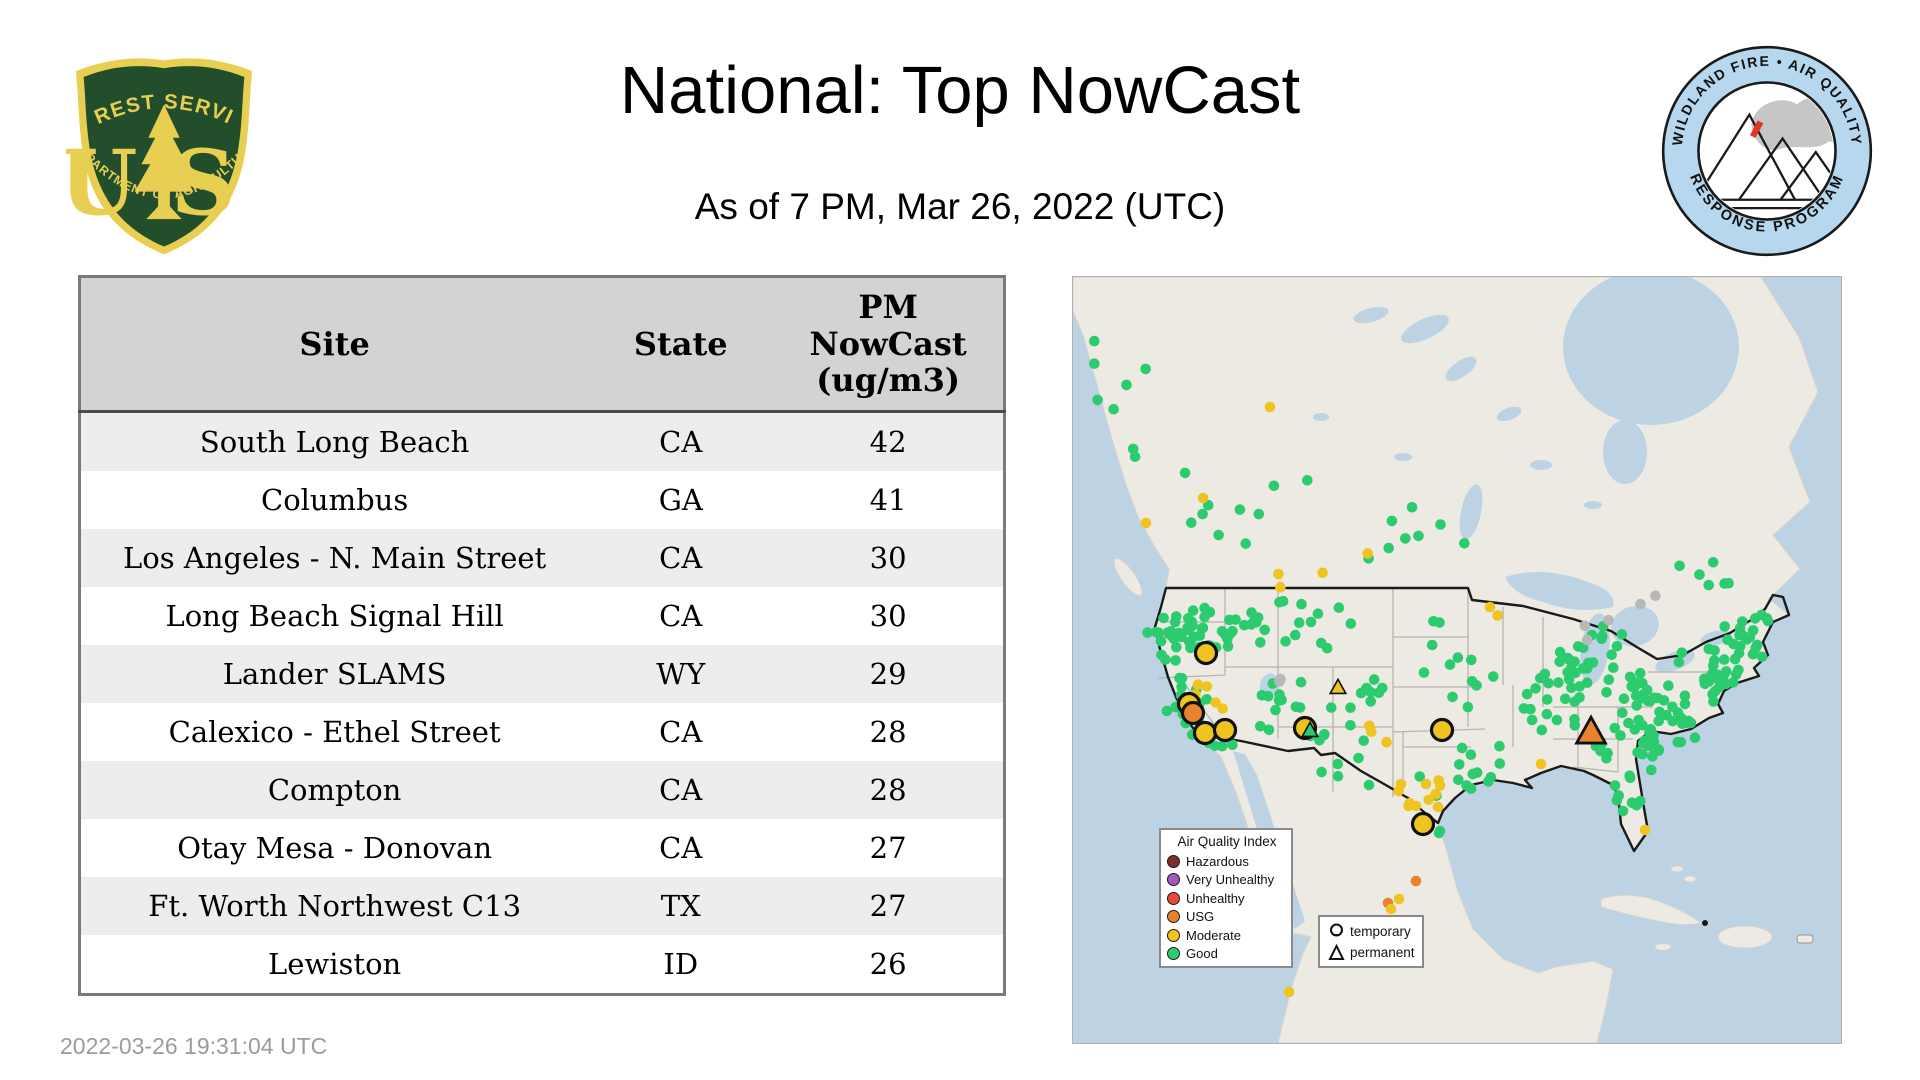  What do you see at coordinates (334, 616) in the screenshot?
I see `site-cell: Long Beach Signal Hill` at bounding box center [334, 616].